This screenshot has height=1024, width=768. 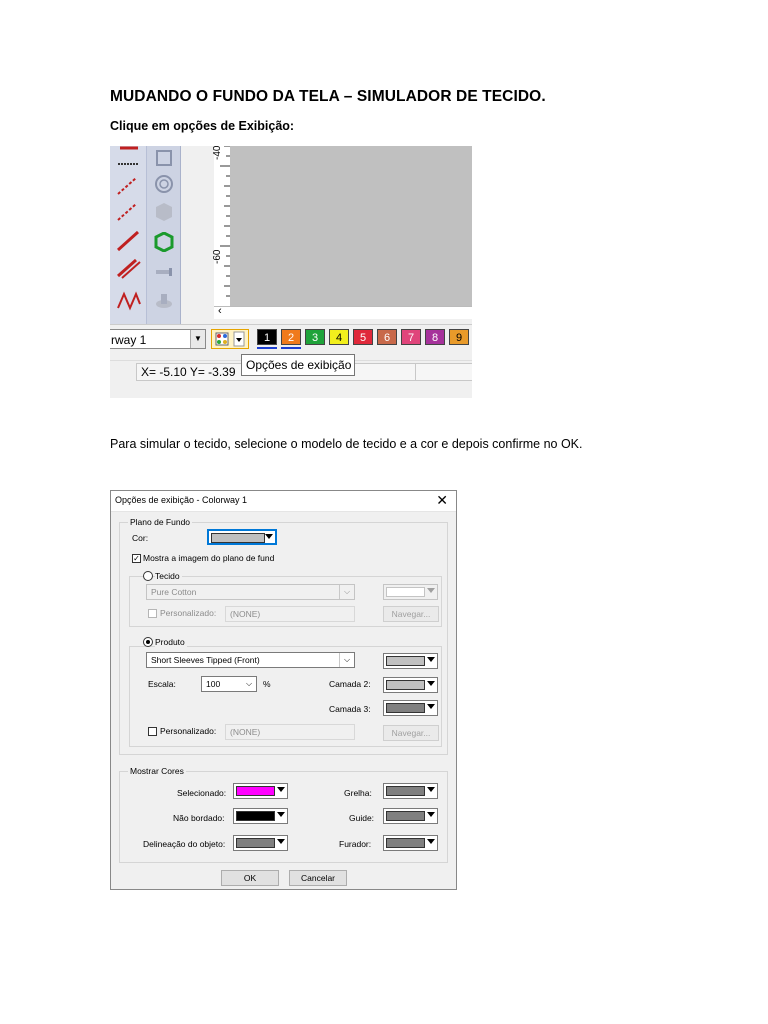 I want to click on punch-color-swatch, so click(x=405, y=843).